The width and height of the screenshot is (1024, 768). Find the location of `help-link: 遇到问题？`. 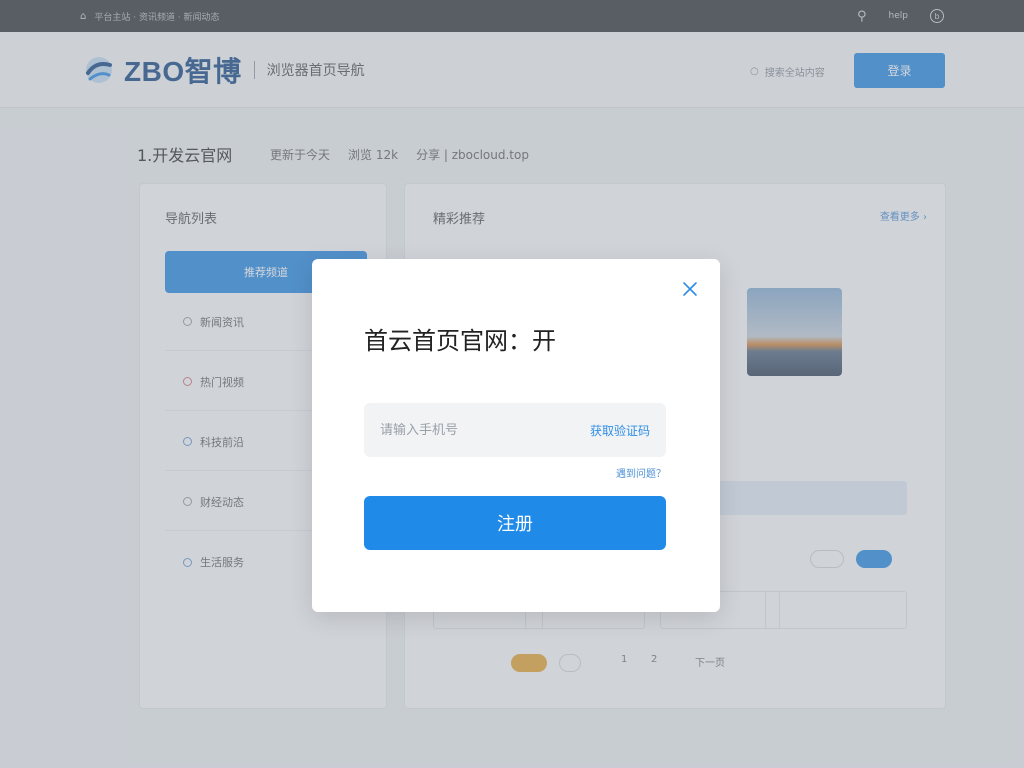

help-link: 遇到问题？ is located at coordinates (641, 472).